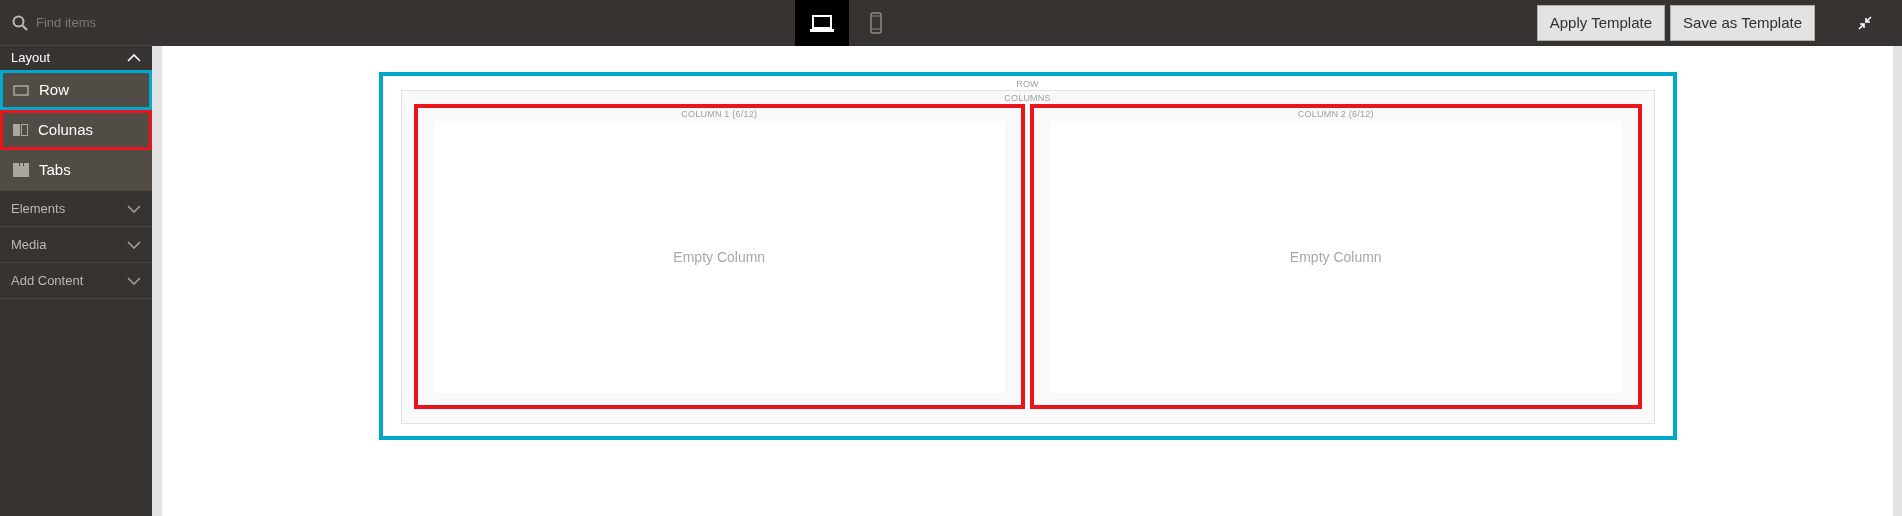 The width and height of the screenshot is (1902, 516). Describe the element at coordinates (76, 90) in the screenshot. I see `sidebar-item: Row` at that location.